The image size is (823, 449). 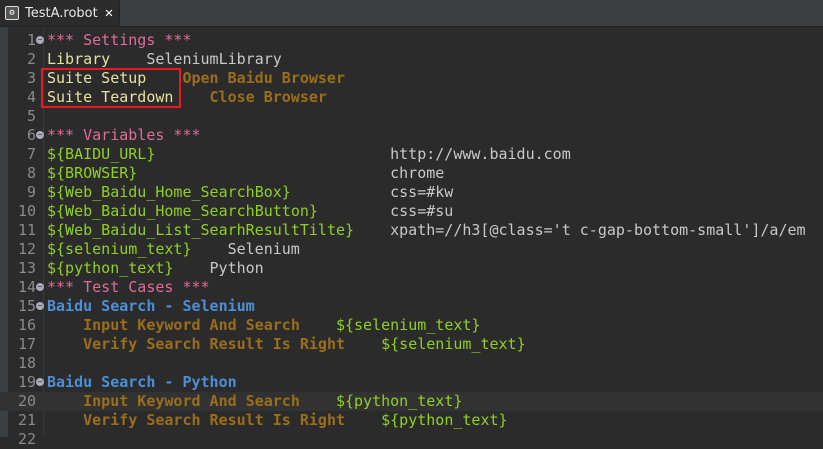 I want to click on line-number: 16, so click(x=26, y=325).